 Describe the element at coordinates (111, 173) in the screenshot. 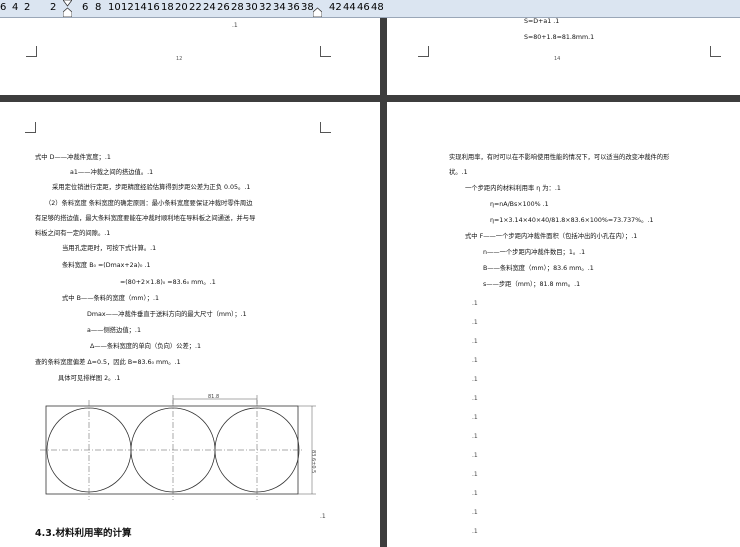

I see `text-line: a1——冲裁之间的搭边值。.1` at that location.